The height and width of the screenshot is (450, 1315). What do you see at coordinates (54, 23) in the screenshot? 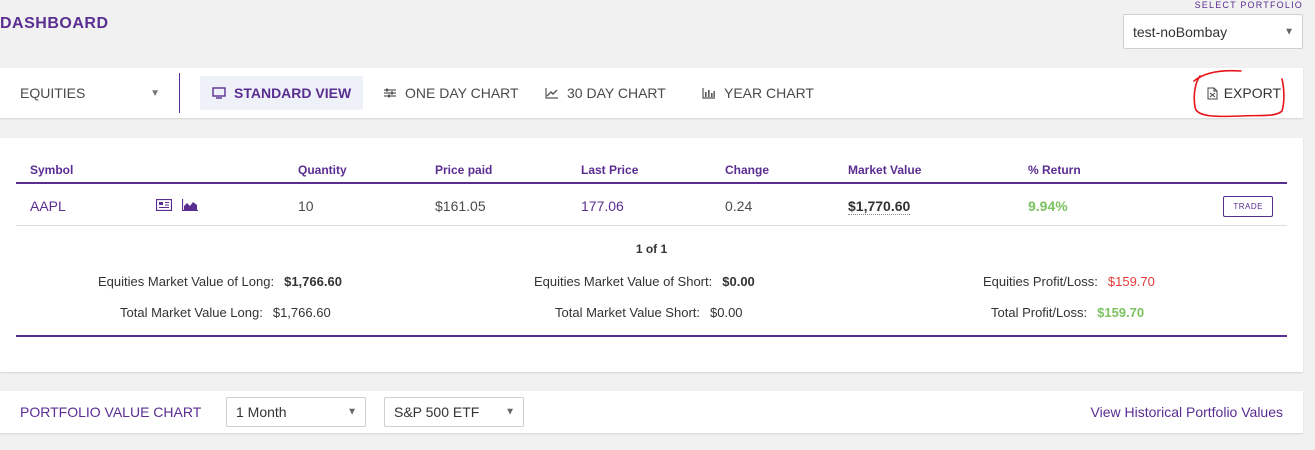
I see `page-title: DASHBOARD` at bounding box center [54, 23].